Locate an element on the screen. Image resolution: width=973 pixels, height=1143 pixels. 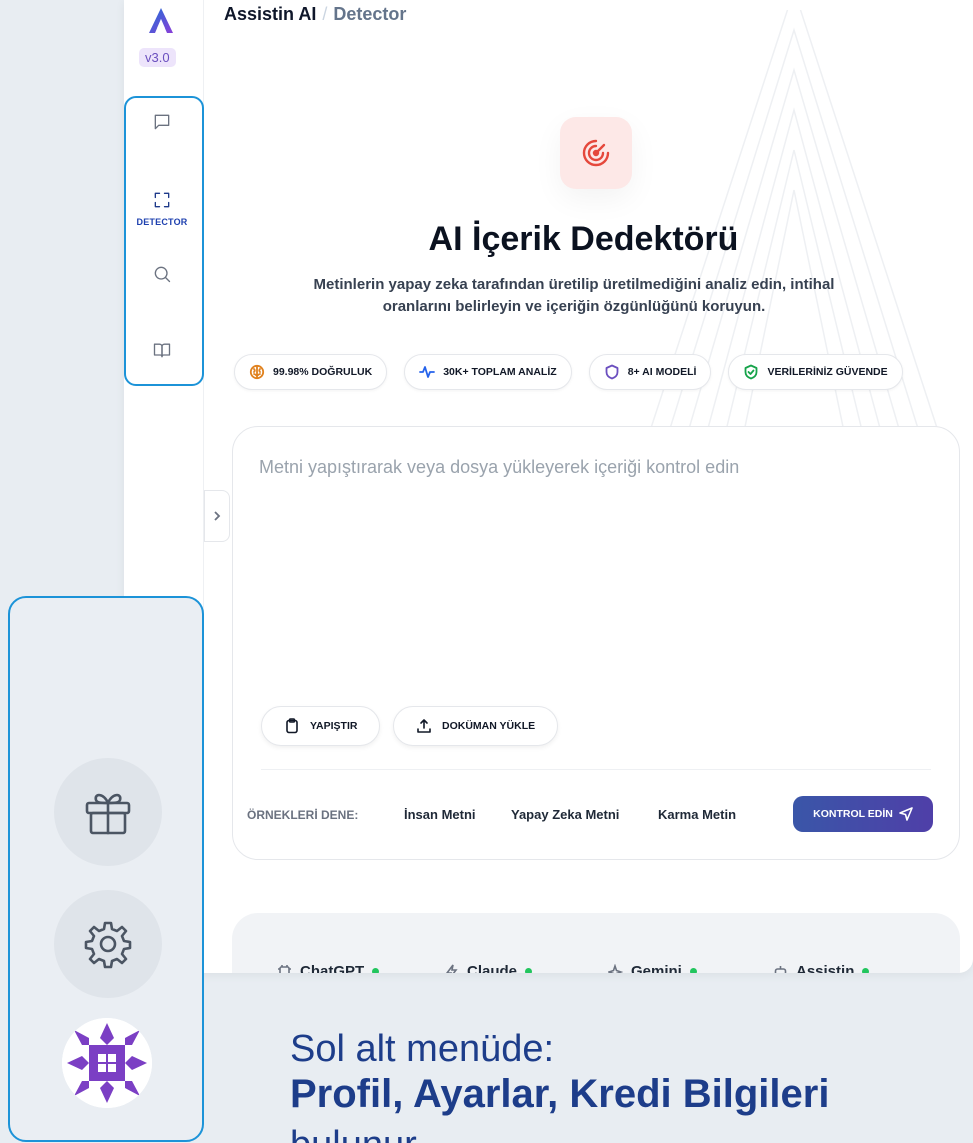
avatar is located at coordinates (107, 1063).